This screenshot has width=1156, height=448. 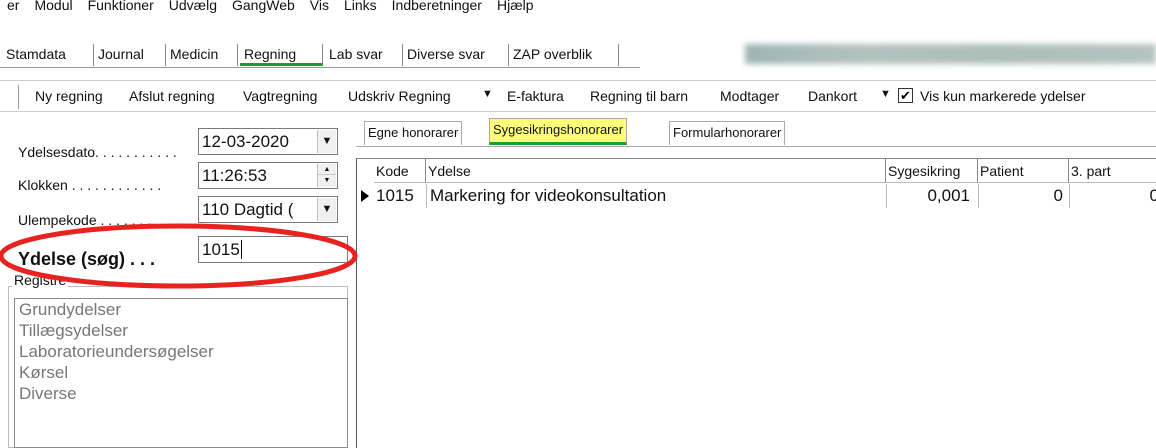 I want to click on menu-item-funktioner: Funktioner, so click(x=121, y=7).